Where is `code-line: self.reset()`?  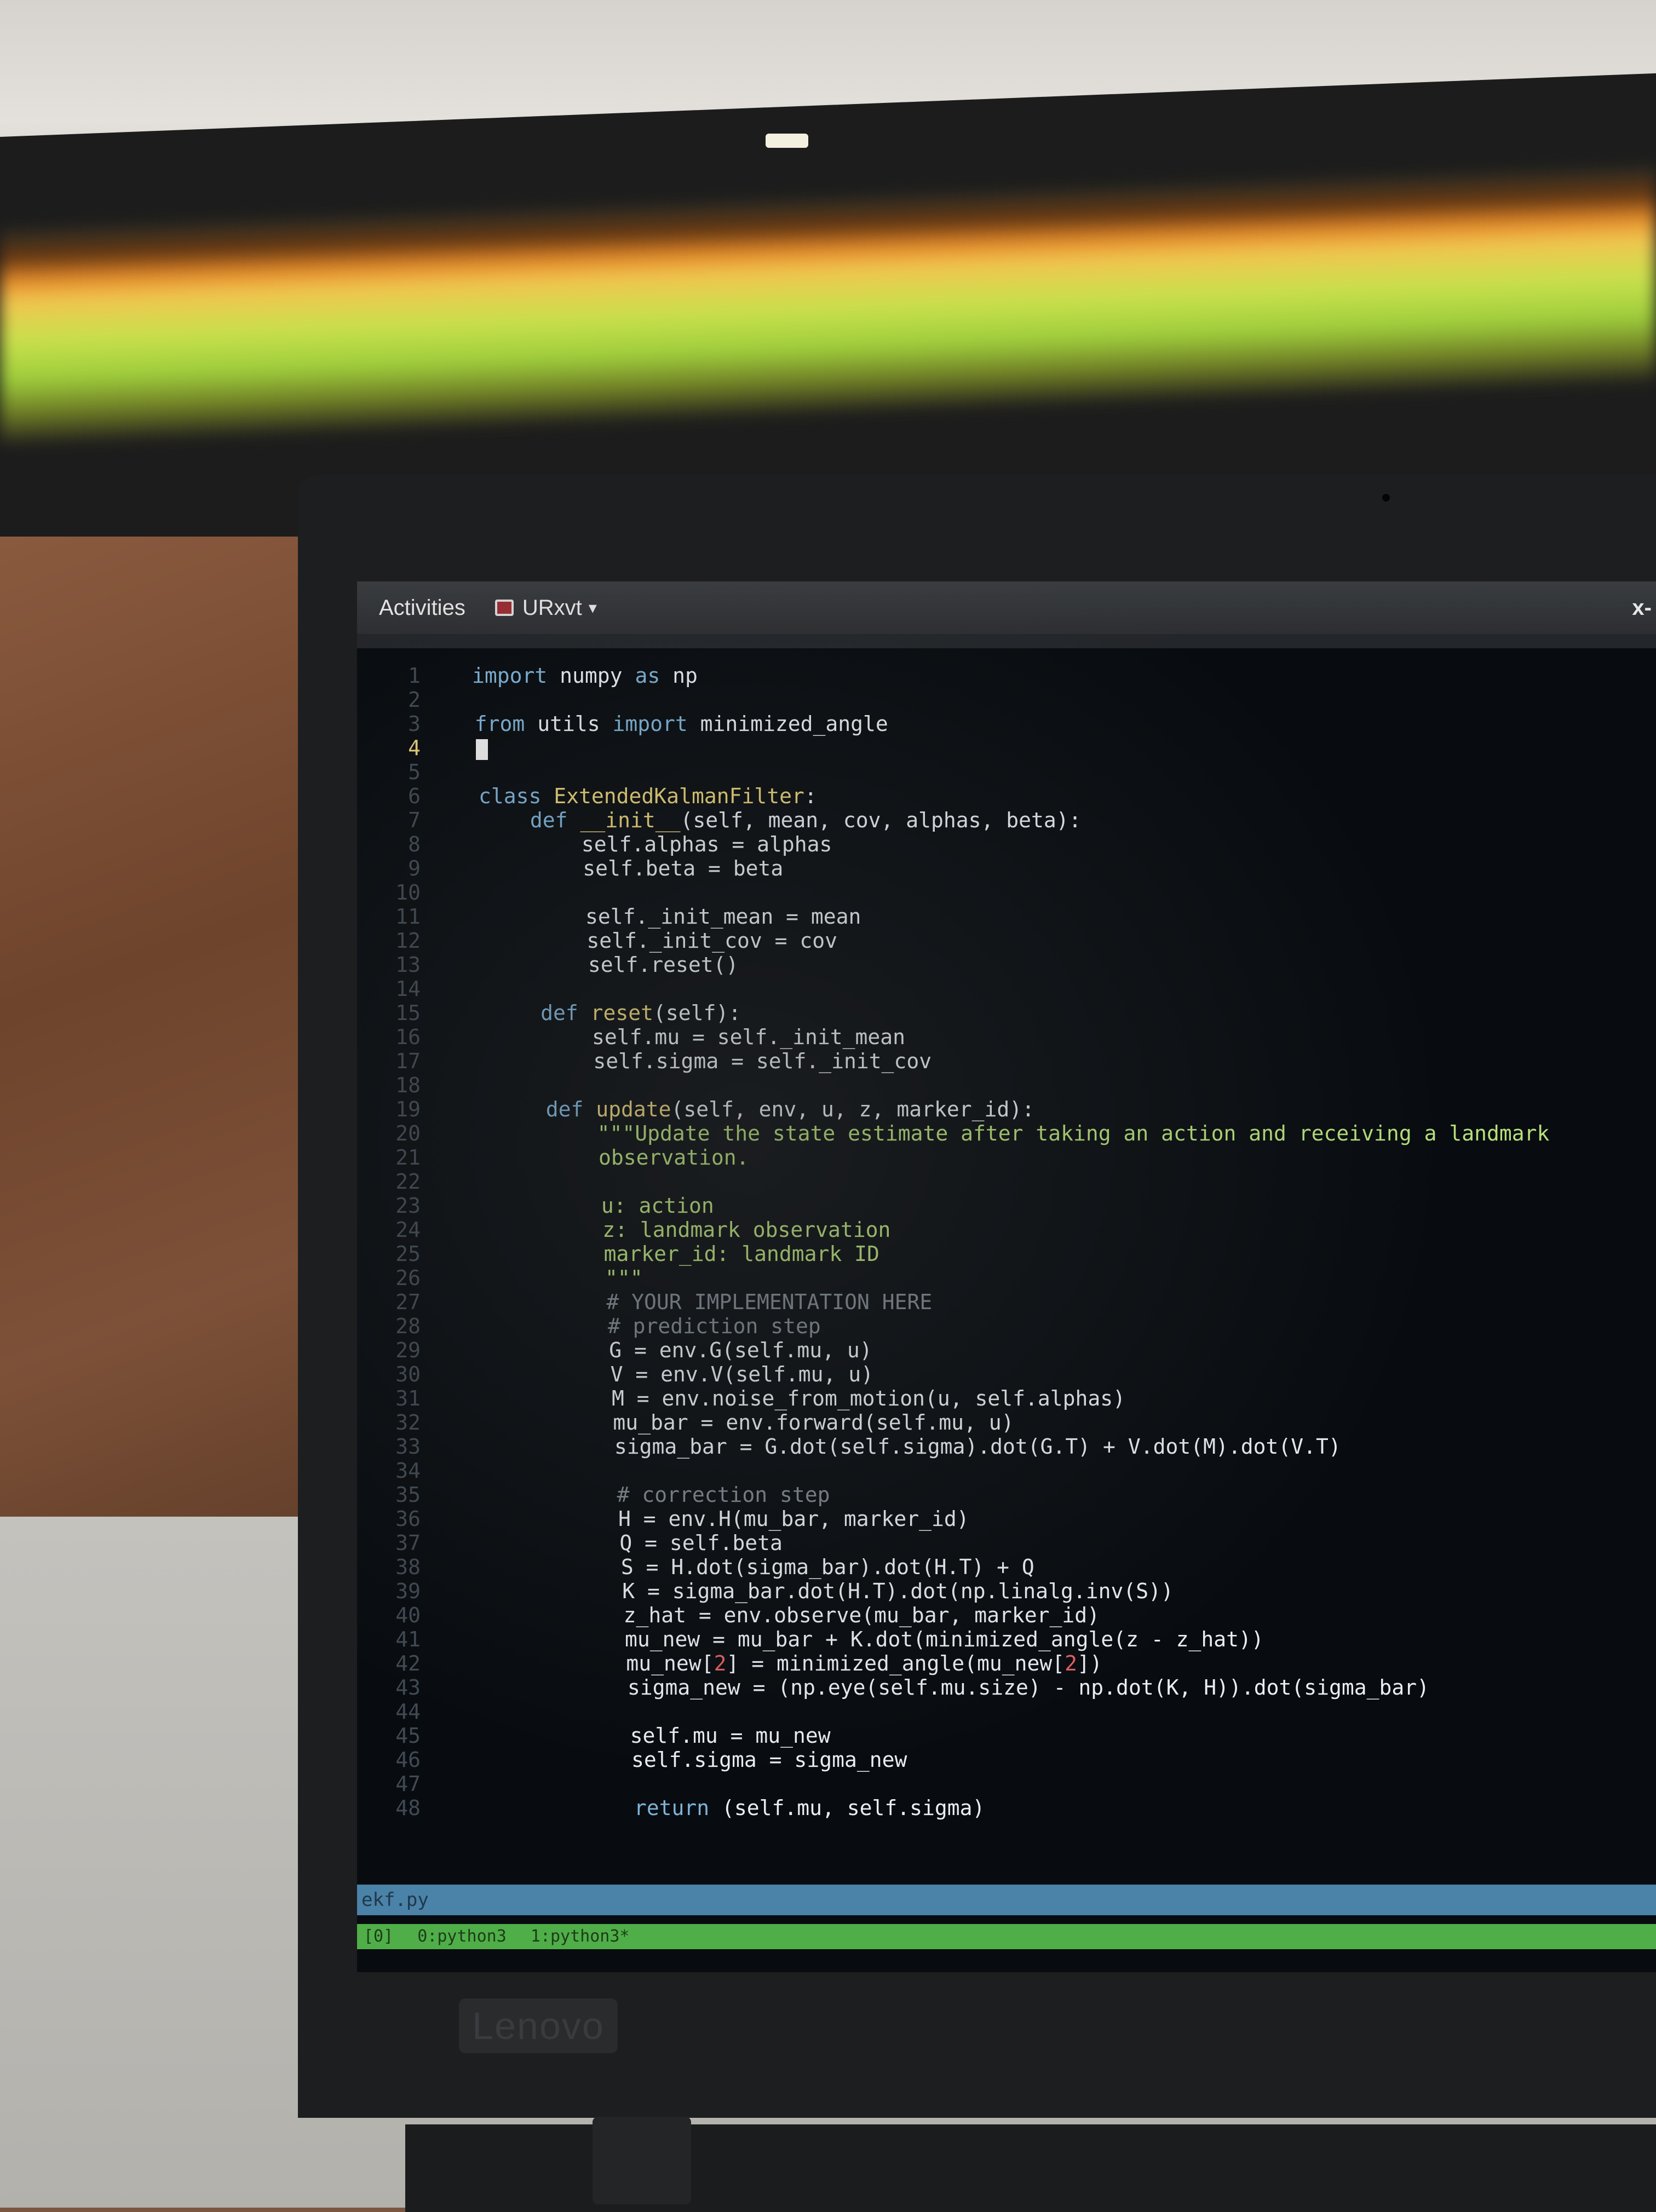 code-line: self.reset() is located at coordinates (614, 965).